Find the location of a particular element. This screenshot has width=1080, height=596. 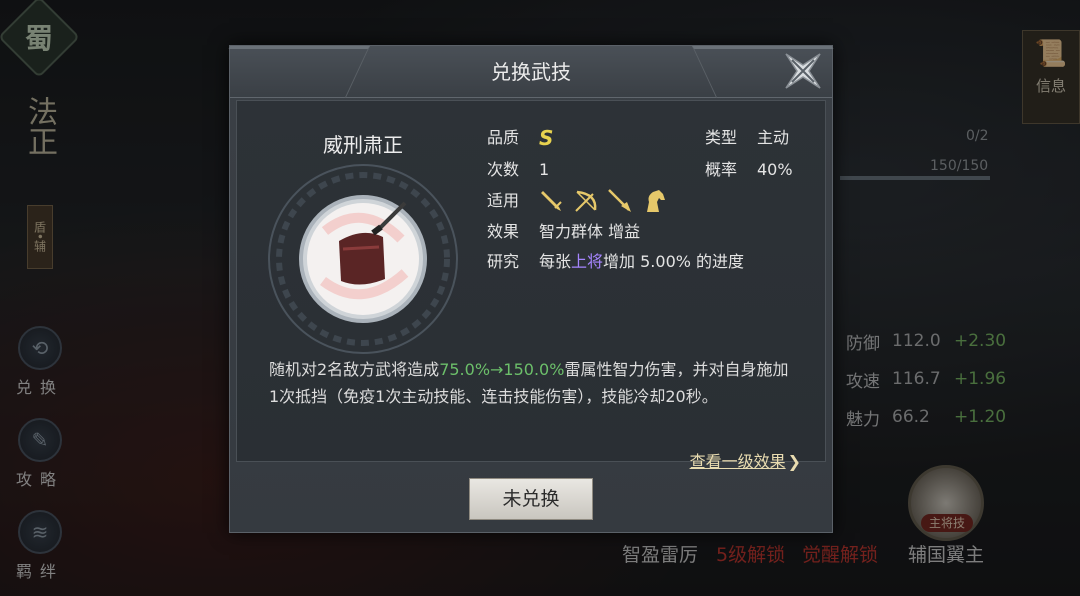

description-text: 随机对2名敌方武将造成 is located at coordinates (354, 369).